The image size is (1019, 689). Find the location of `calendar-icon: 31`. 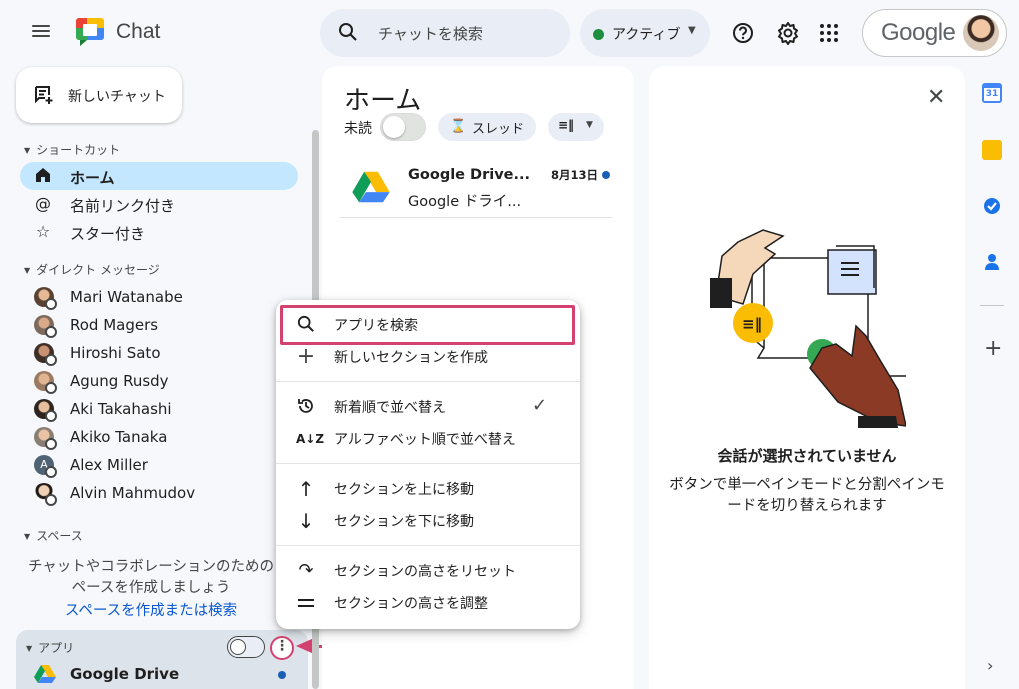

calendar-icon: 31 is located at coordinates (992, 93).